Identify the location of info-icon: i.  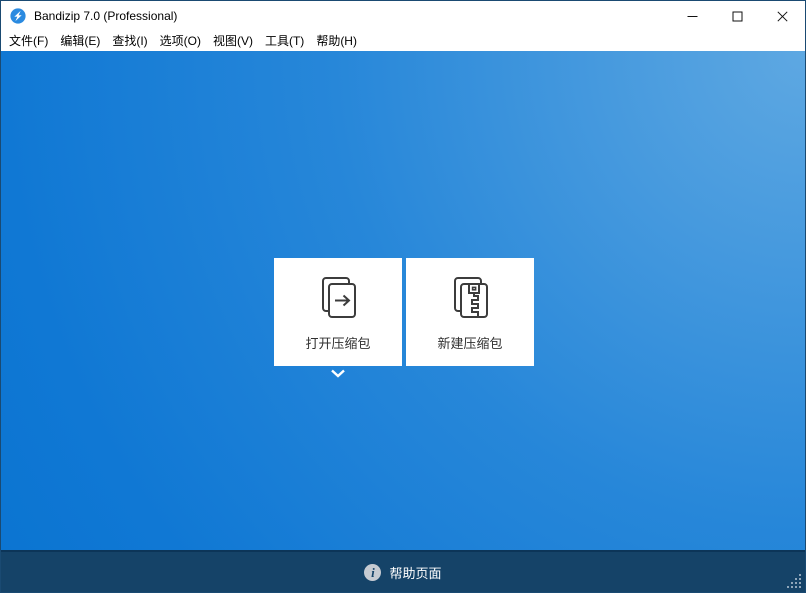
(373, 572).